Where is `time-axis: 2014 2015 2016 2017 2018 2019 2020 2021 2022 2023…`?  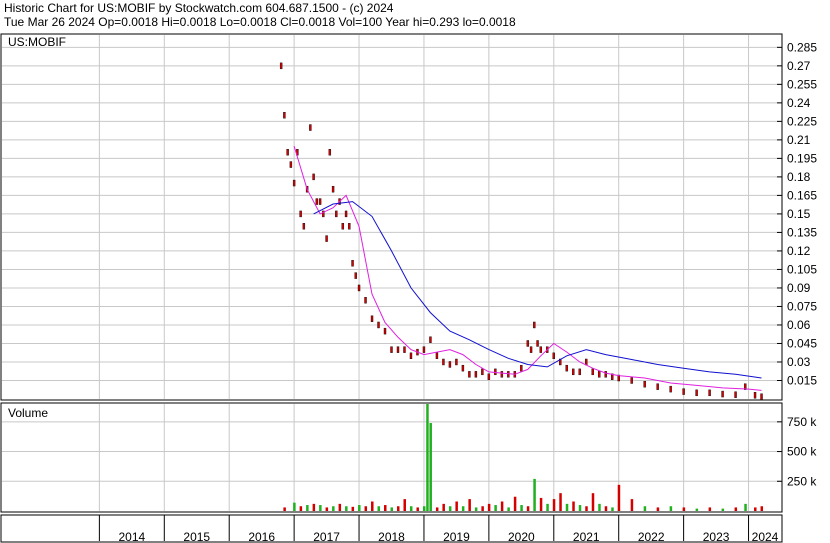 time-axis: 2014 2015 2016 2017 2018 2019 2020 2021 2022 2023… is located at coordinates (438, 529).